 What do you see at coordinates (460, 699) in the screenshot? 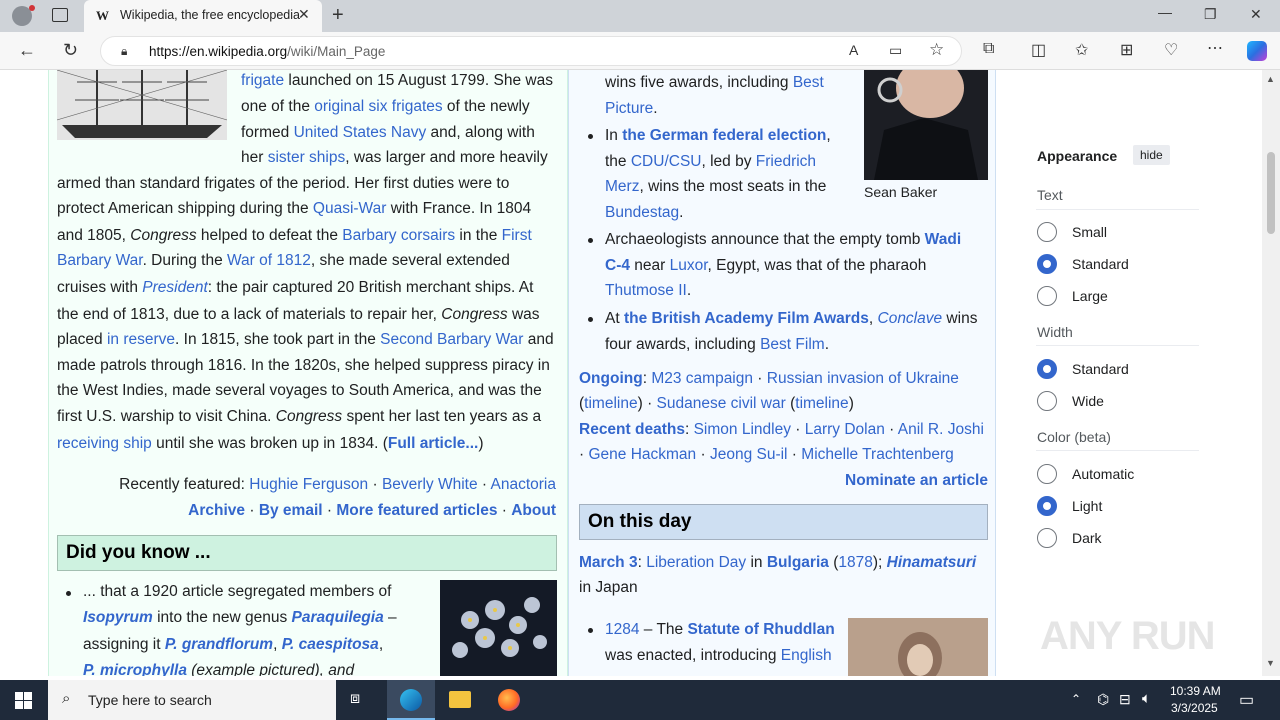
I see `file-explorer-icon` at bounding box center [460, 699].